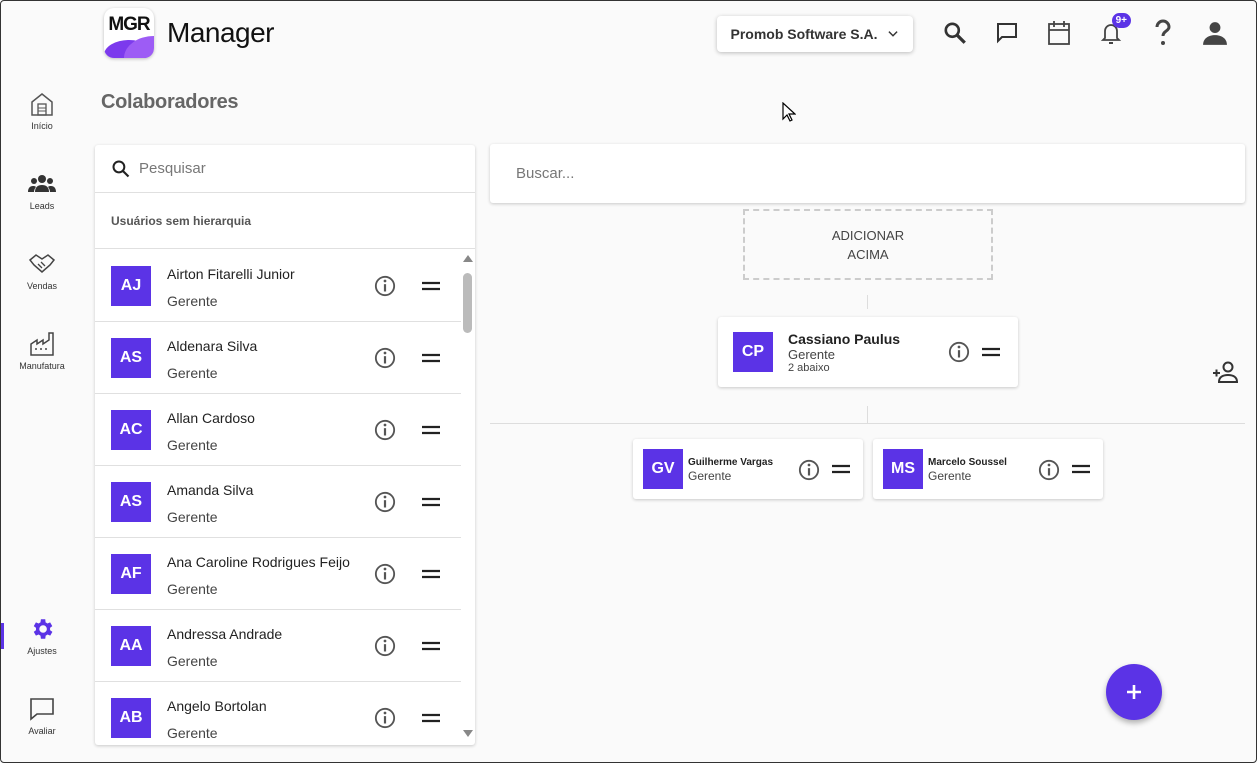 This screenshot has width=1257, height=763. What do you see at coordinates (753, 352) in the screenshot?
I see `avatar: CP` at bounding box center [753, 352].